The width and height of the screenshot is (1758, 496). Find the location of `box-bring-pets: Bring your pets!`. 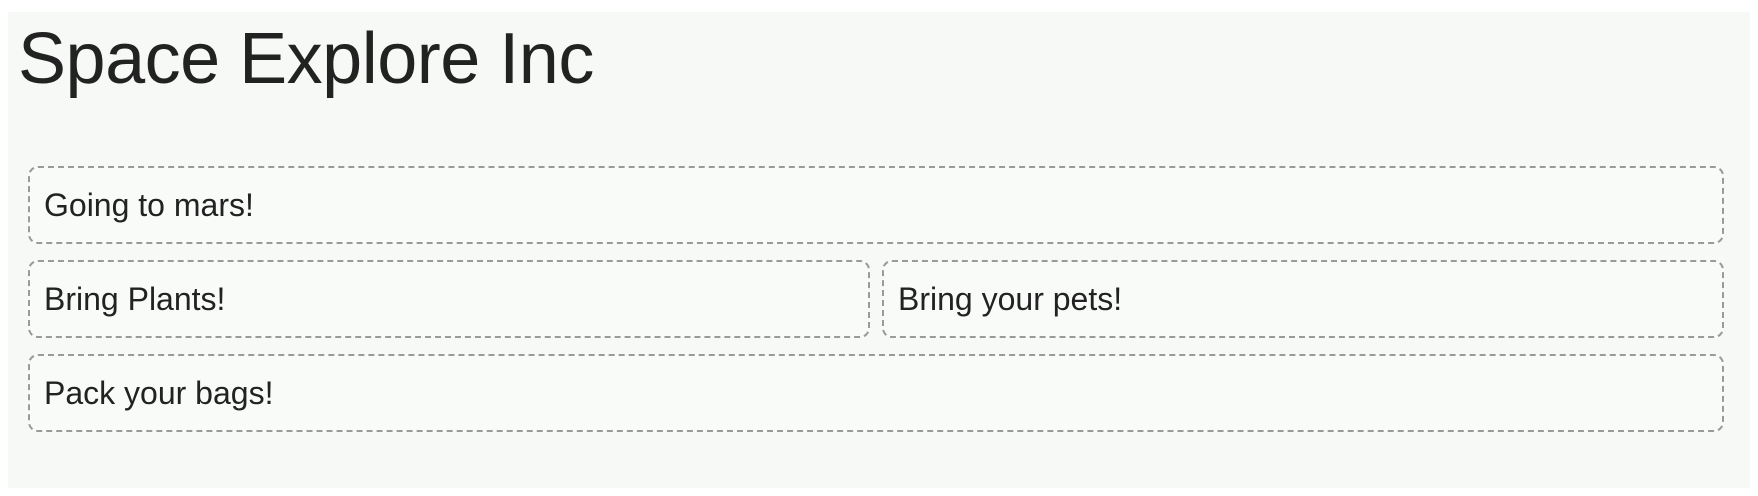

box-bring-pets: Bring your pets! is located at coordinates (1303, 299).